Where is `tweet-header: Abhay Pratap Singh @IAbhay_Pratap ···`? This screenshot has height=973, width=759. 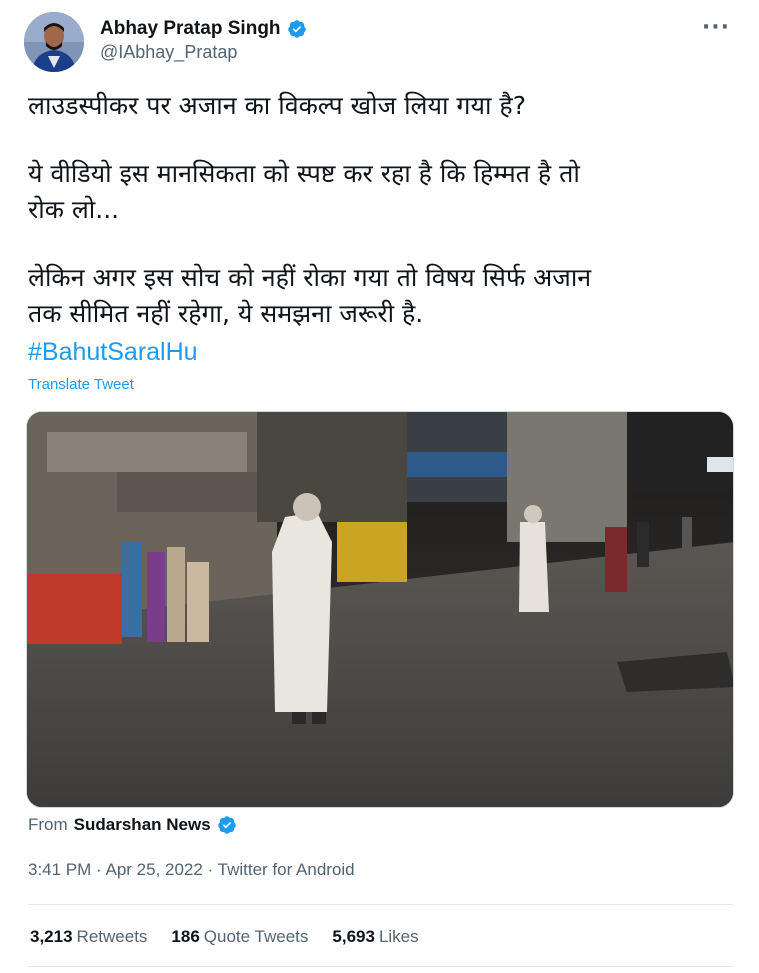 tweet-header: Abhay Pratap Singh @IAbhay_Pratap ··· is located at coordinates (379, 42).